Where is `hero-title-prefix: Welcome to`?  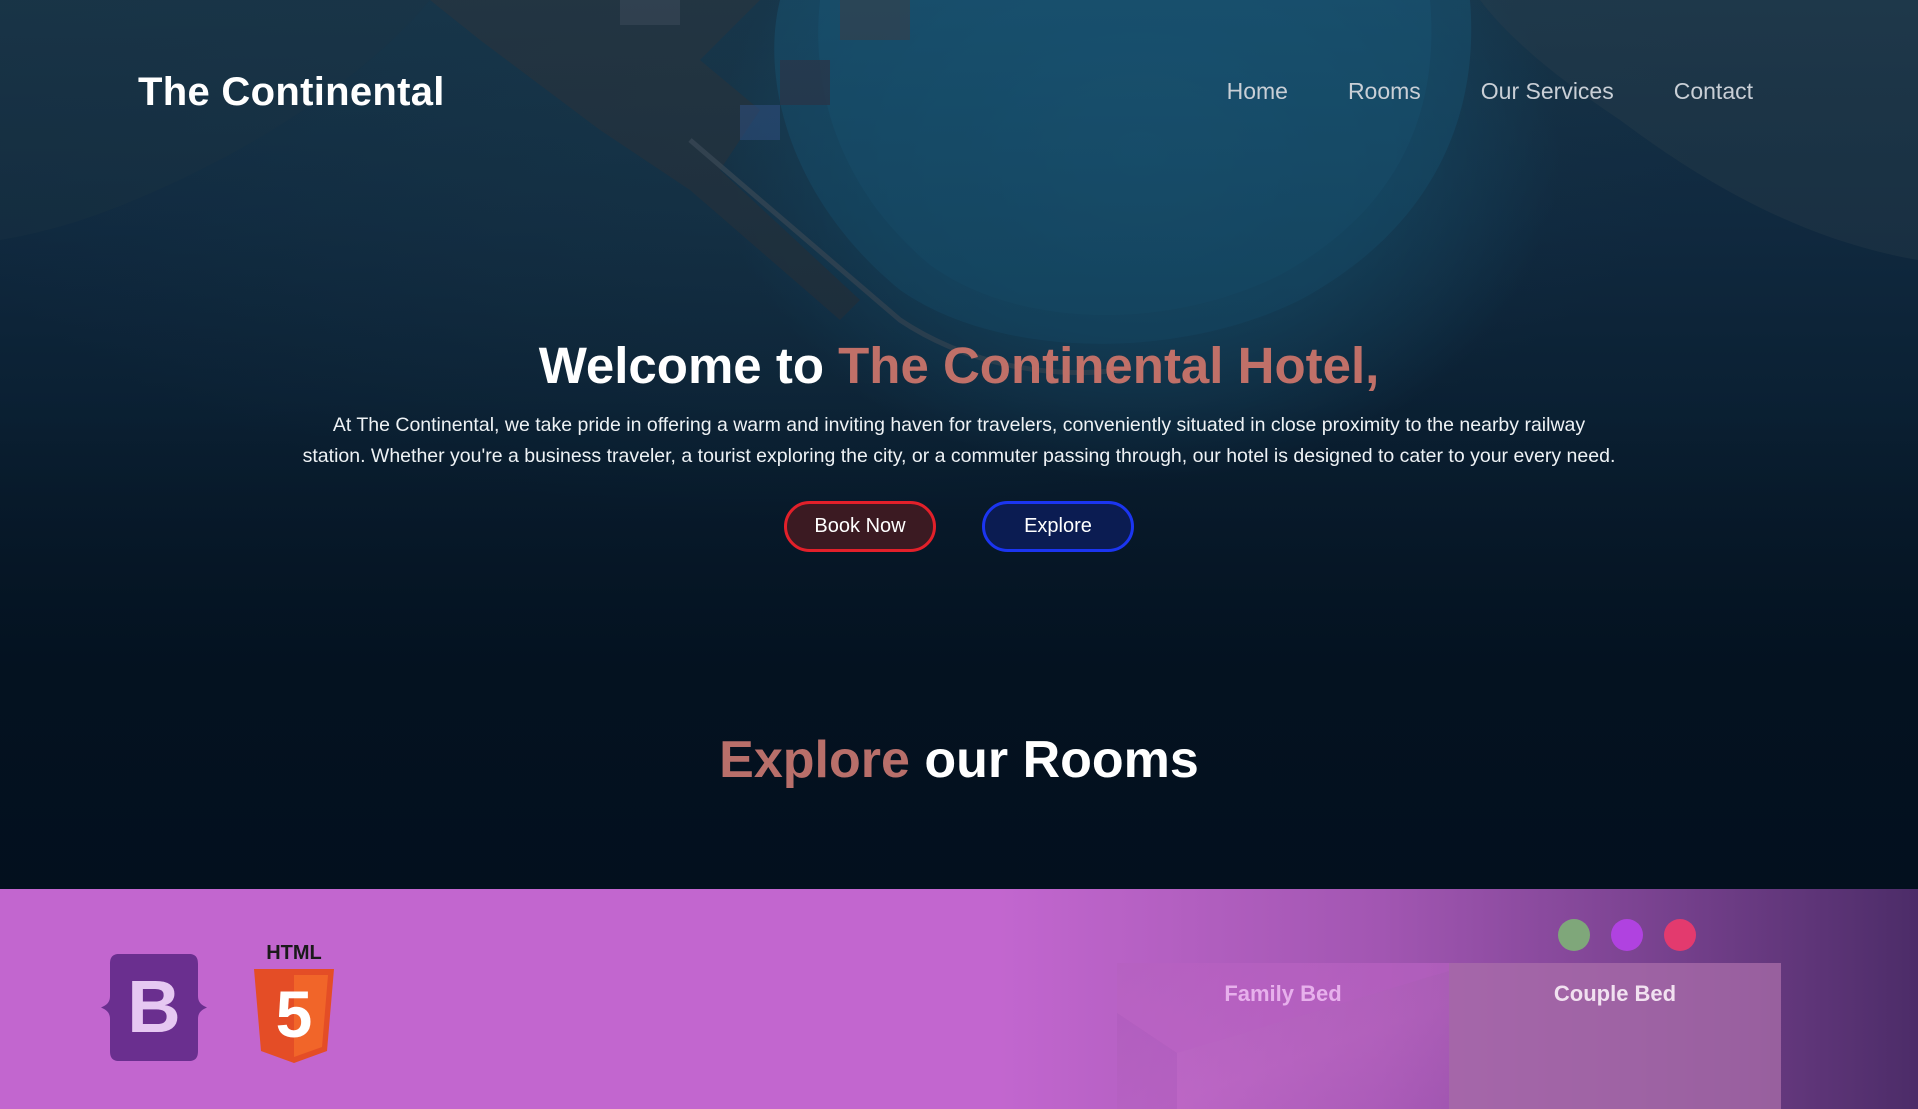
hero-title-prefix: Welcome to is located at coordinates (688, 365).